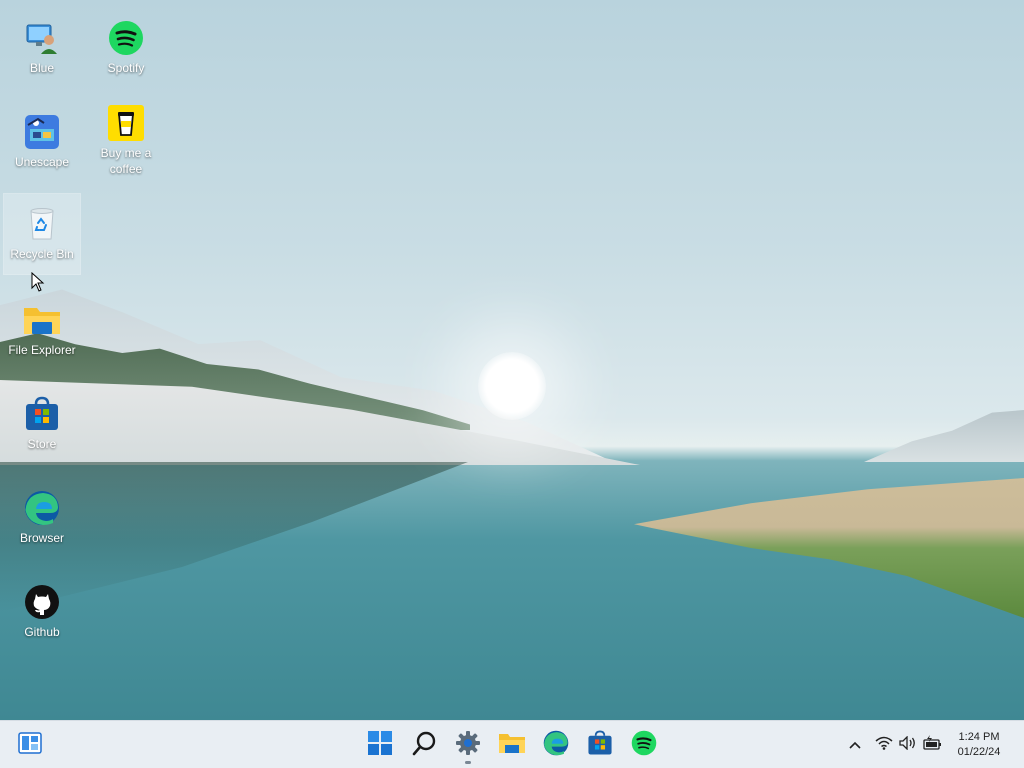 The height and width of the screenshot is (768, 1024). Describe the element at coordinates (979, 737) in the screenshot. I see `clock-time: 1:24 PM` at that location.